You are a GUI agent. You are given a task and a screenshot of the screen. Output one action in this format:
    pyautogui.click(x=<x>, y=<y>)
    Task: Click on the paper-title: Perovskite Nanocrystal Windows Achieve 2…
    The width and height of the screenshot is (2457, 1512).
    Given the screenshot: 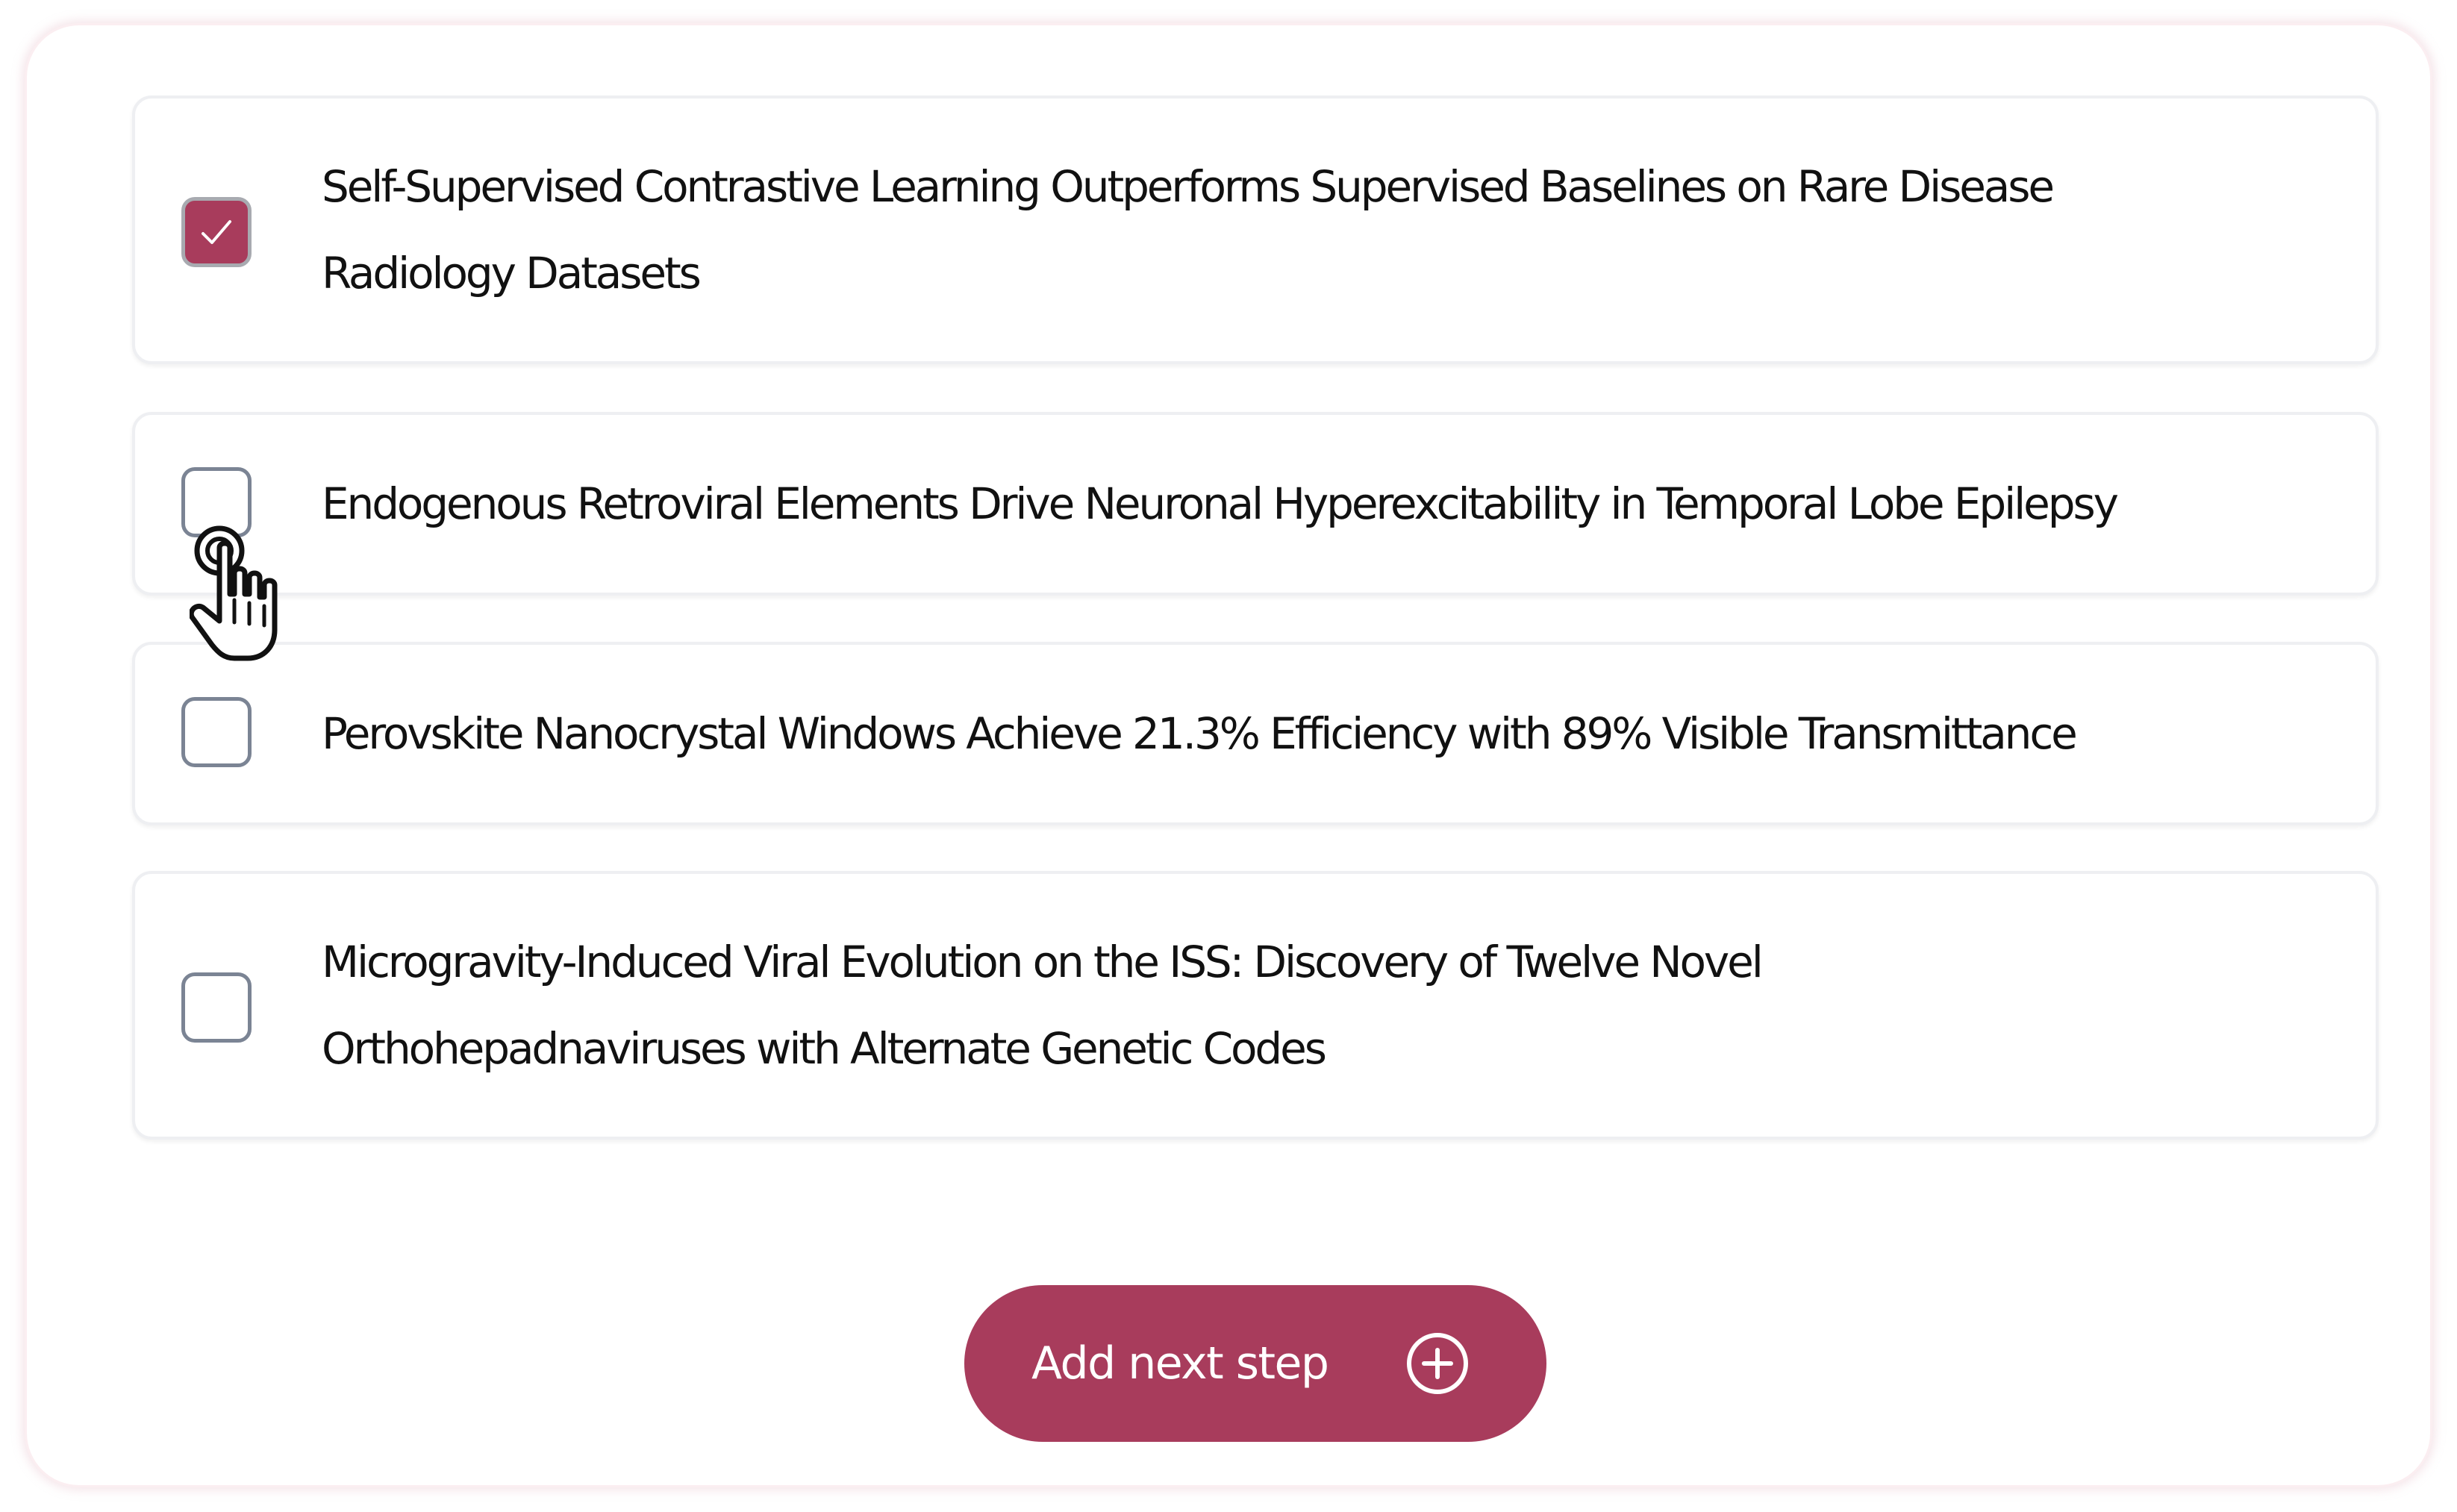 What is the action you would take?
    pyautogui.click(x=1200, y=733)
    